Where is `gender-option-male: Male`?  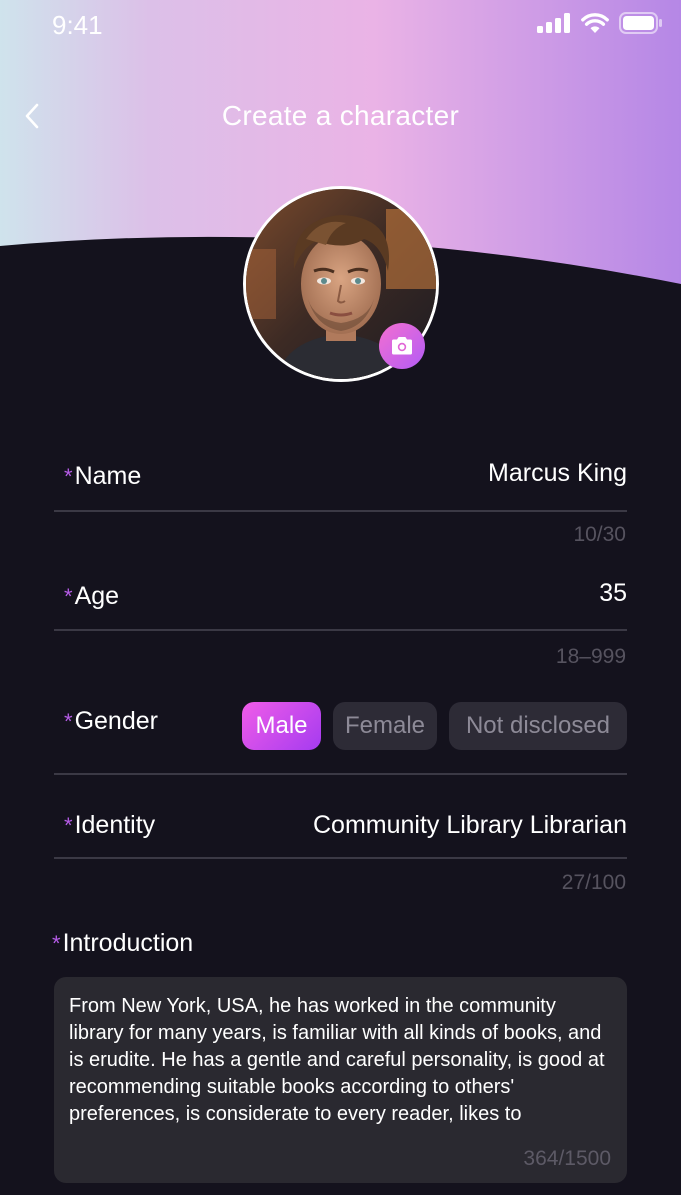
gender-option-male: Male is located at coordinates (281, 726).